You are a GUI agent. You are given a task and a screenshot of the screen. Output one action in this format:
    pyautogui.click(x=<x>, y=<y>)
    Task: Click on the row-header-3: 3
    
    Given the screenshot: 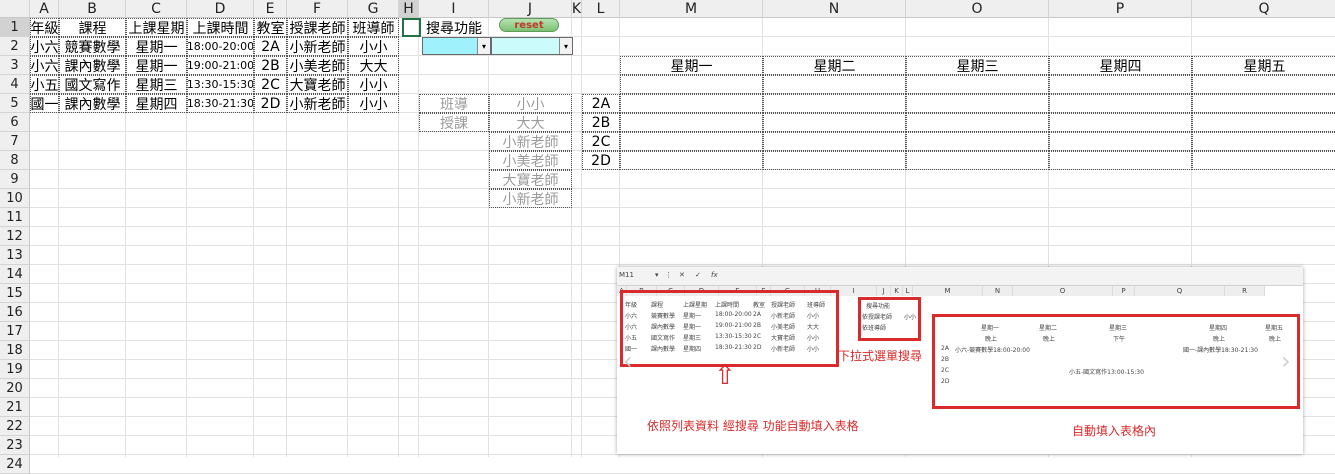 What is the action you would take?
    pyautogui.click(x=15, y=65)
    